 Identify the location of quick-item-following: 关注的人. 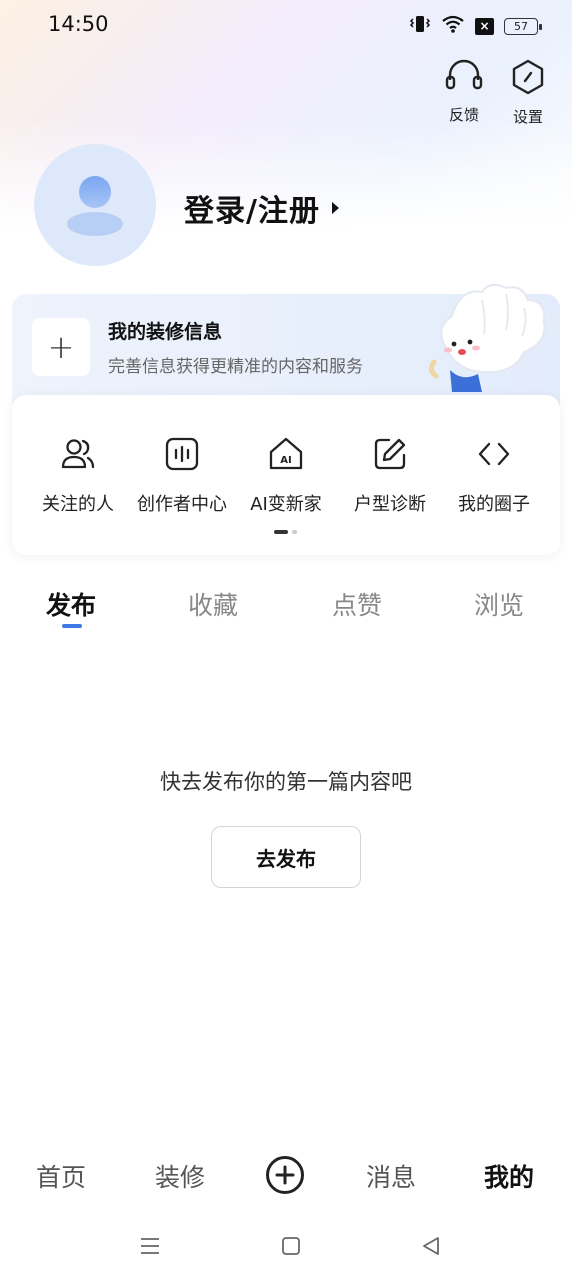
(78, 476).